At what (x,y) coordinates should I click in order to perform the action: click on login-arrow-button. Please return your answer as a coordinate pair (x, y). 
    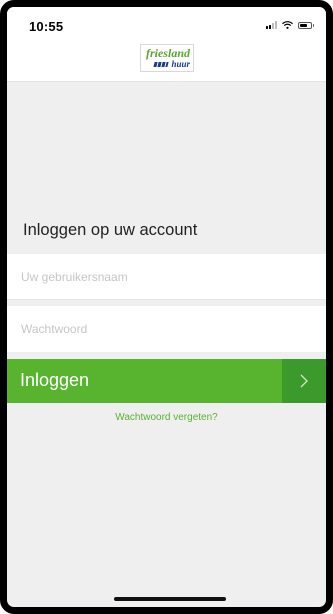
    Looking at the image, I should click on (304, 381).